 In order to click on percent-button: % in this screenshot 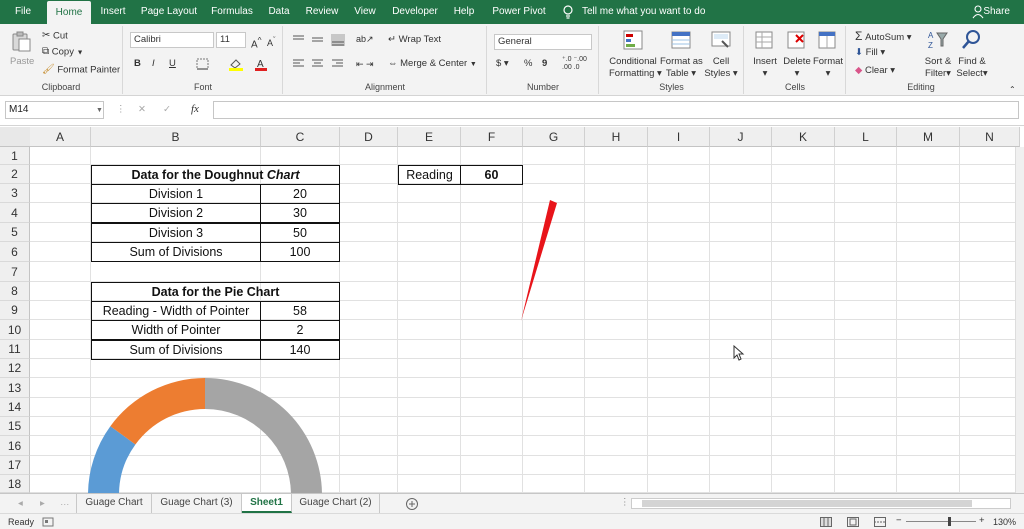, I will do `click(528, 64)`.